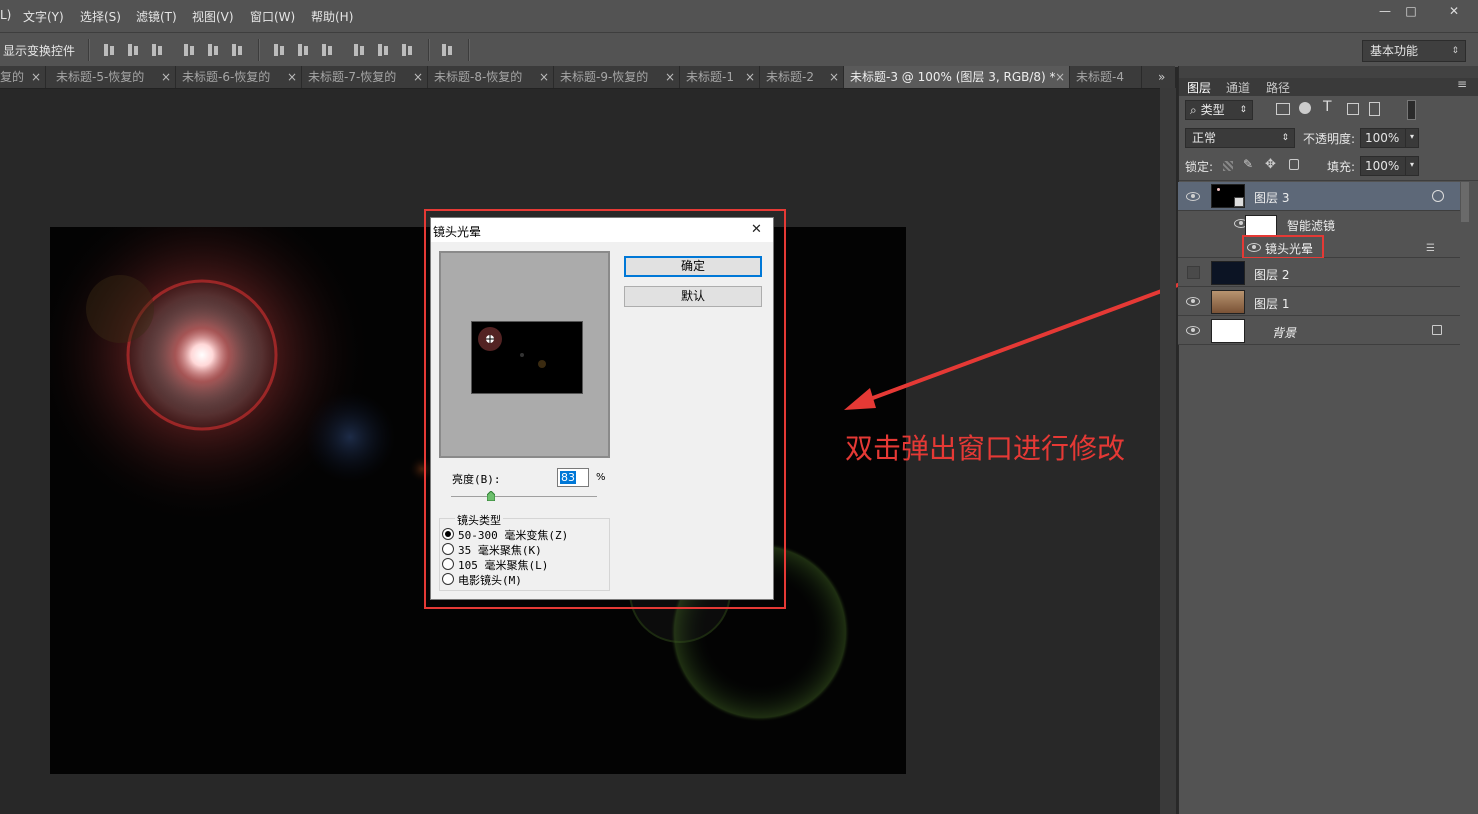 This screenshot has height=814, width=1478. What do you see at coordinates (133, 50) in the screenshot?
I see `align-vcenter-icon` at bounding box center [133, 50].